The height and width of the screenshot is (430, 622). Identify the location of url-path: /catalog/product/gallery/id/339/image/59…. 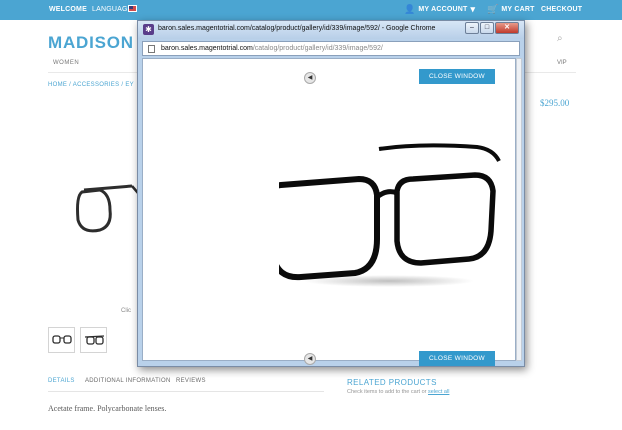
(317, 48).